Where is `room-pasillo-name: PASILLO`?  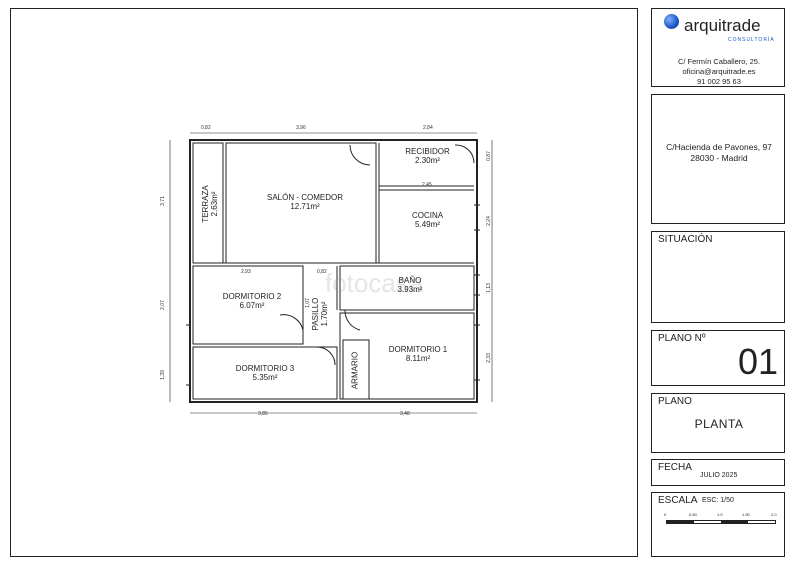
room-pasillo-name: PASILLO is located at coordinates (315, 314).